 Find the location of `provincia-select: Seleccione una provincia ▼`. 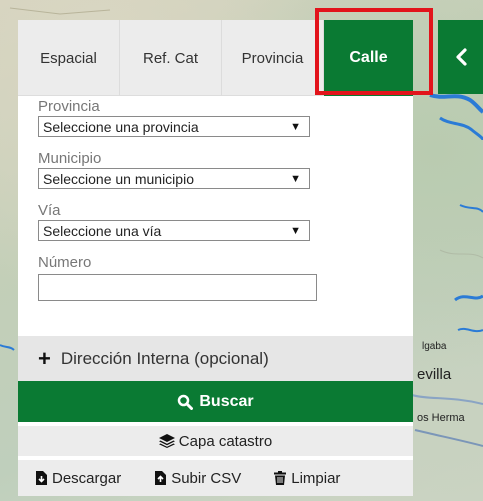

provincia-select: Seleccione una provincia ▼ is located at coordinates (174, 126).